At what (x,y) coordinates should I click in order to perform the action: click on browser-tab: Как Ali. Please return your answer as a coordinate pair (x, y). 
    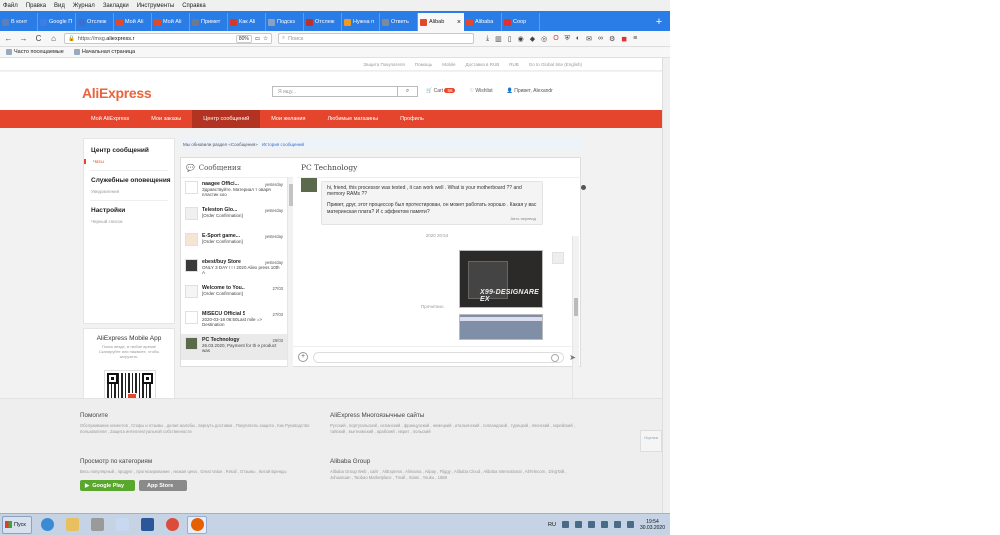
    Looking at the image, I should click on (247, 22).